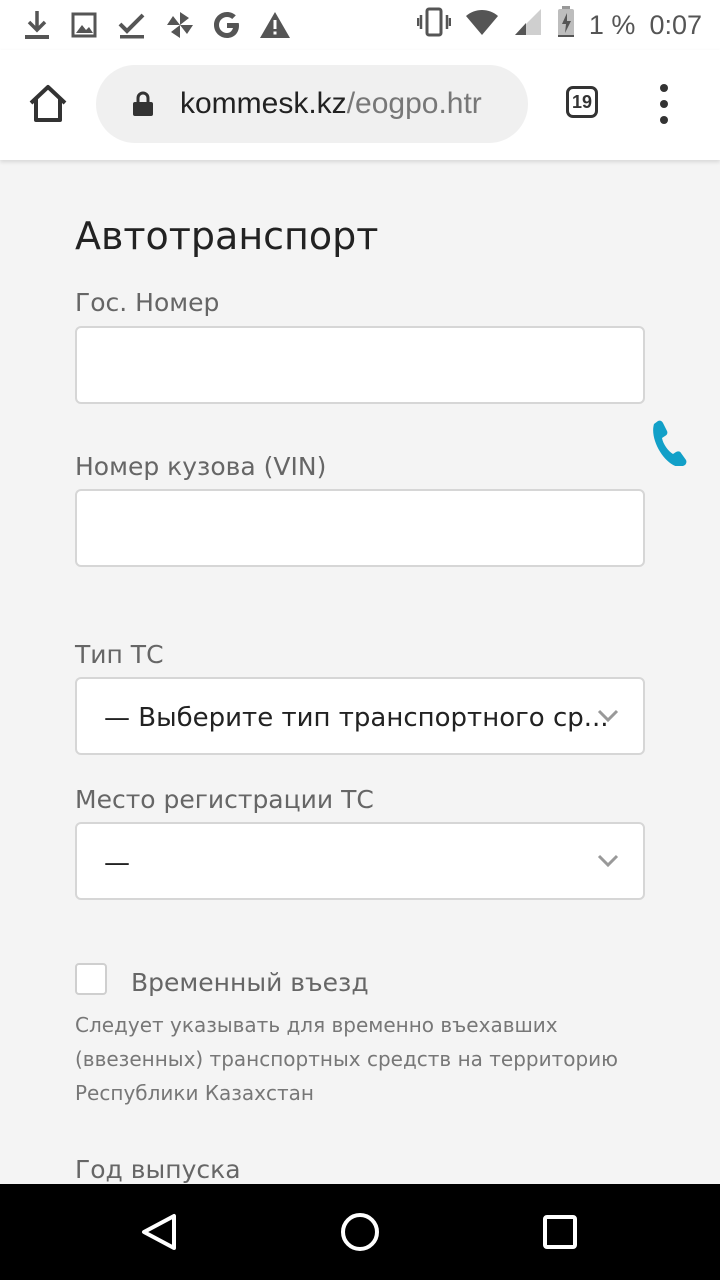 The image size is (720, 1280). What do you see at coordinates (360, 861) in the screenshot?
I see `registration-select: —` at bounding box center [360, 861].